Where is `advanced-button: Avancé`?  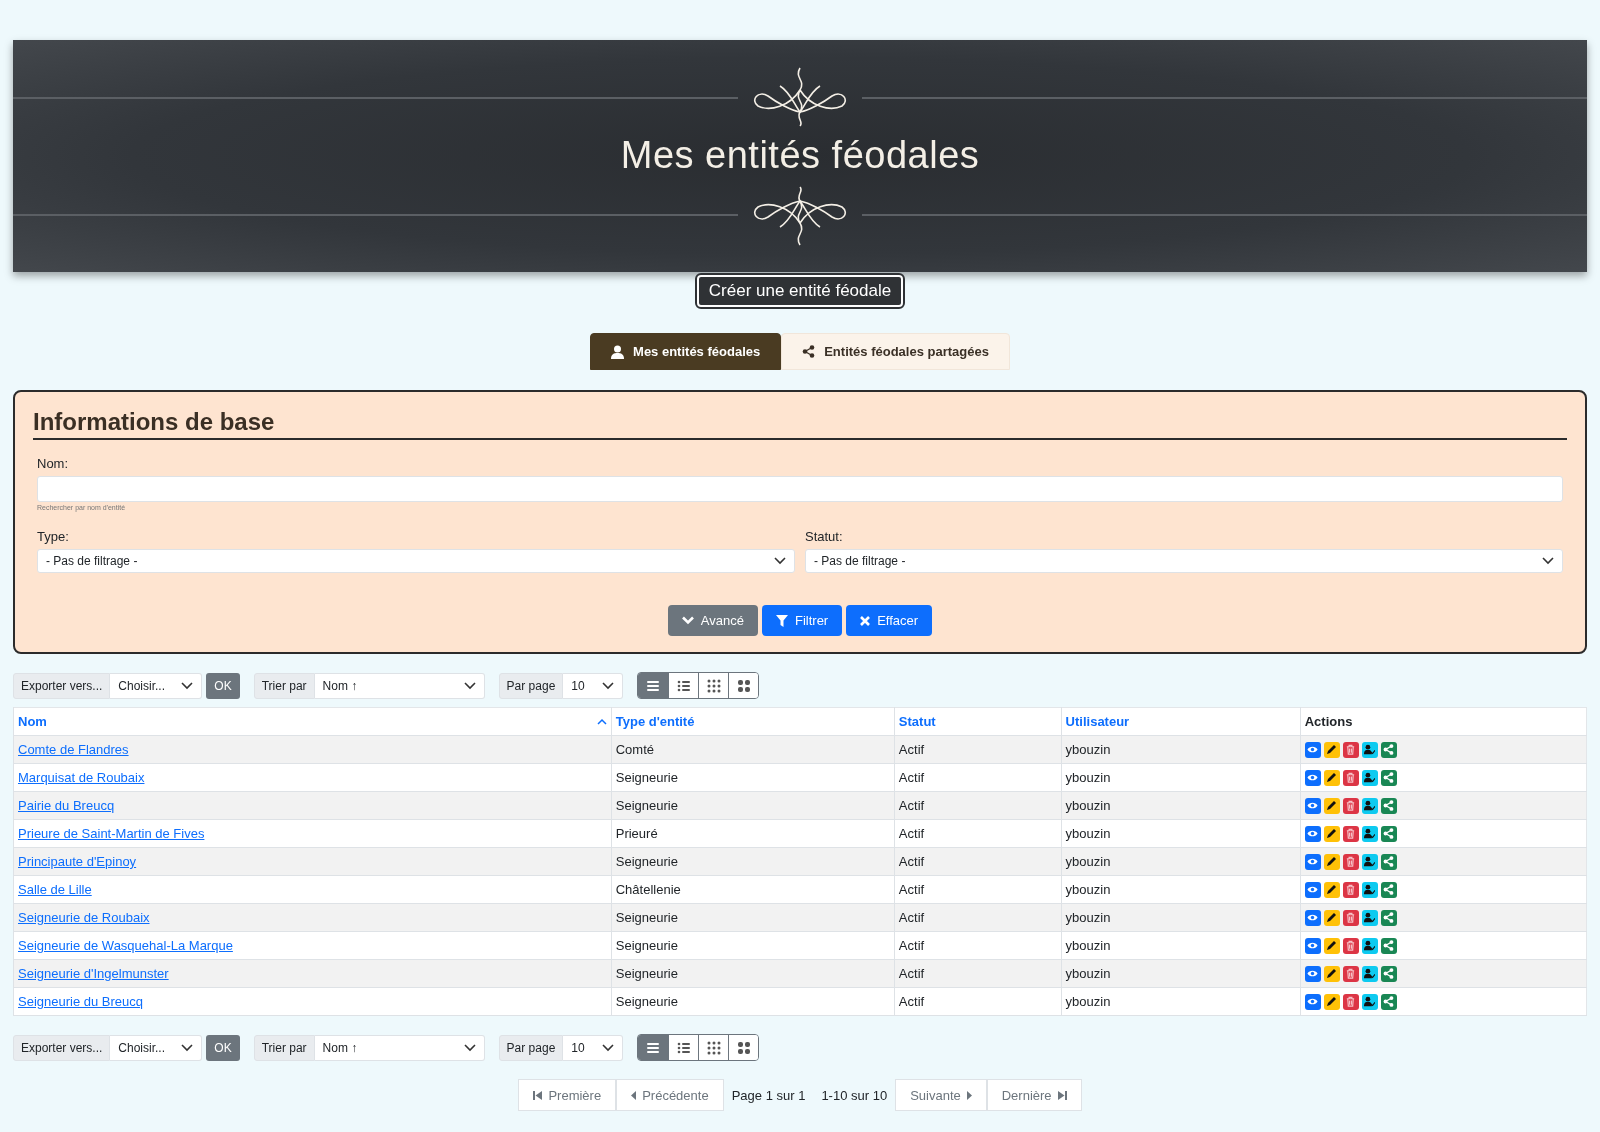 advanced-button: Avancé is located at coordinates (712, 620).